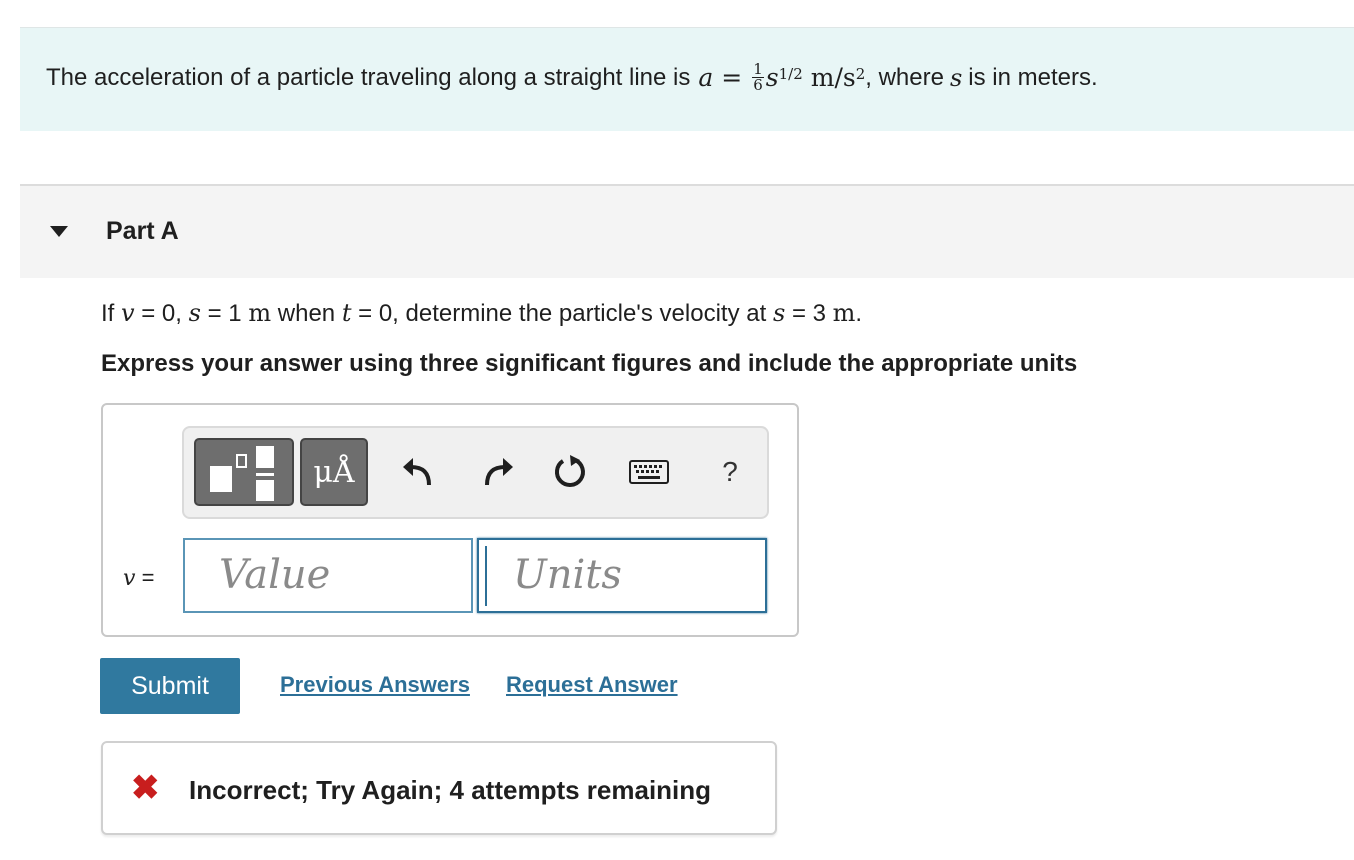 The image size is (1354, 860). Describe the element at coordinates (570, 472) in the screenshot. I see `reset-icon` at that location.